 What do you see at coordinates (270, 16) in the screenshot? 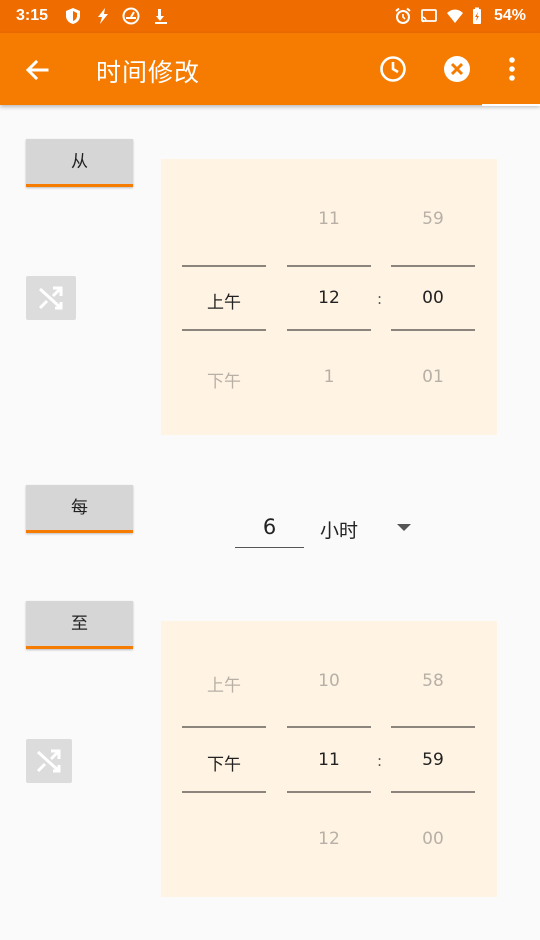
I see `status-bar: 3:15 54%` at bounding box center [270, 16].